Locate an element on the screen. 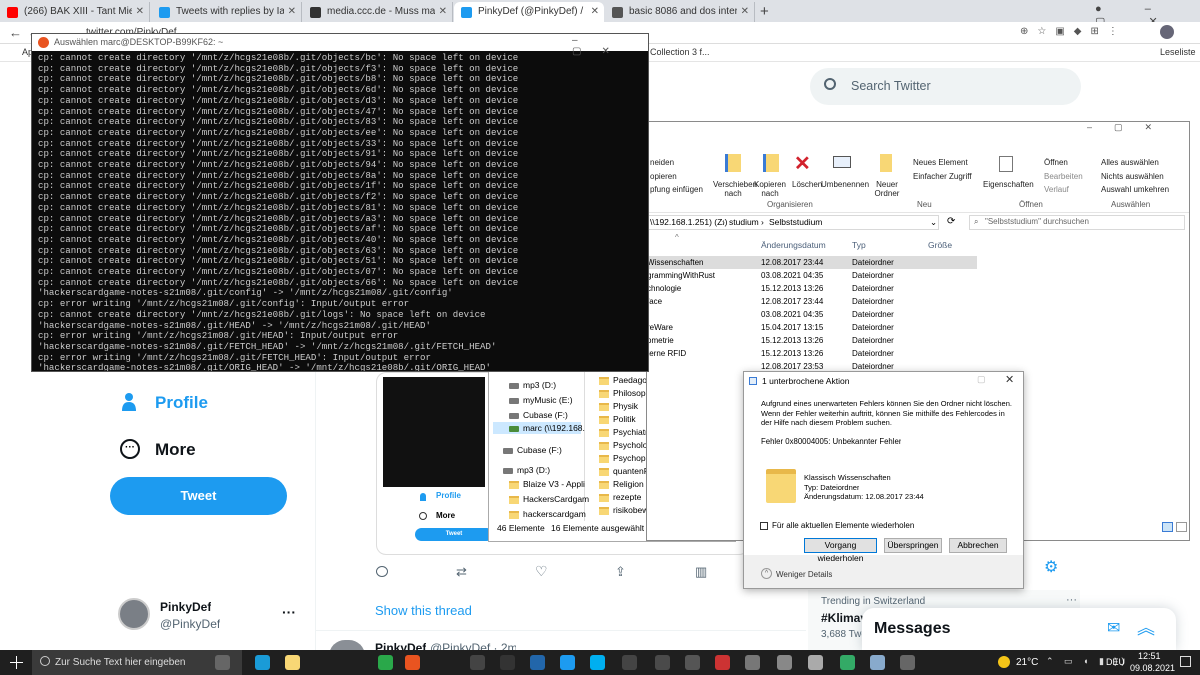  chrome-icon is located at coordinates (385, 662).